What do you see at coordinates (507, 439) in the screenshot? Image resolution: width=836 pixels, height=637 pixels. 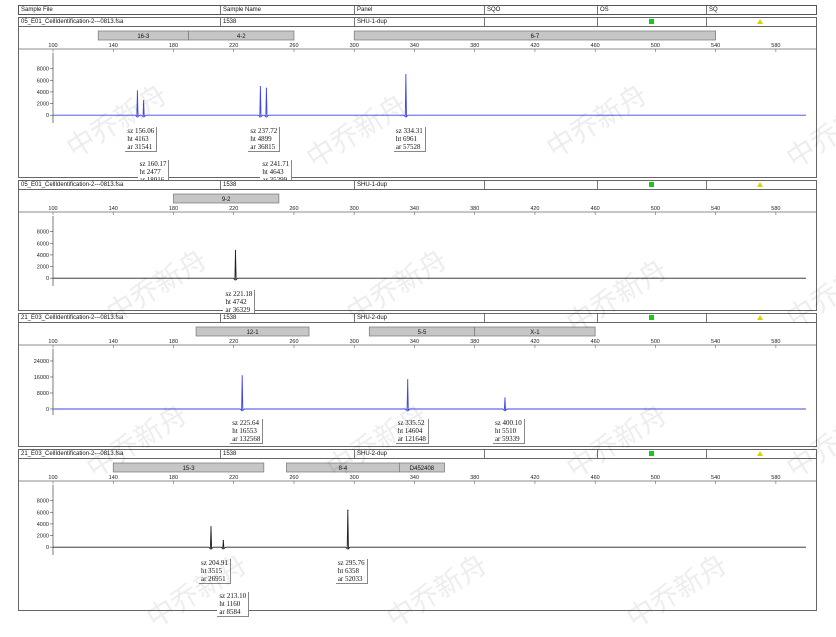 I see `peak-ar: ar 59339` at bounding box center [507, 439].